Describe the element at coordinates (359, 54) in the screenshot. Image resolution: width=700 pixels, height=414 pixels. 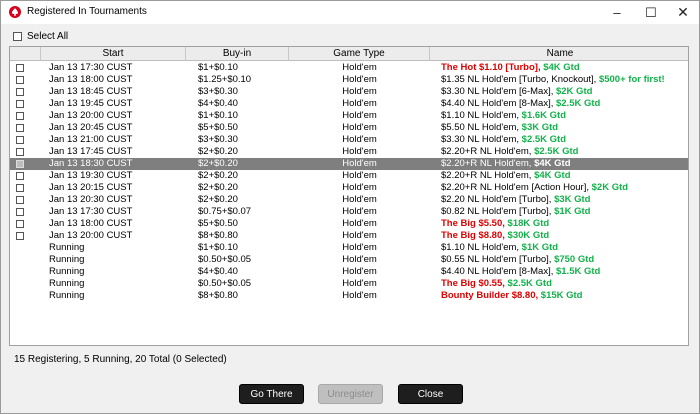
I see `column-header-game-type: Game Type` at that location.